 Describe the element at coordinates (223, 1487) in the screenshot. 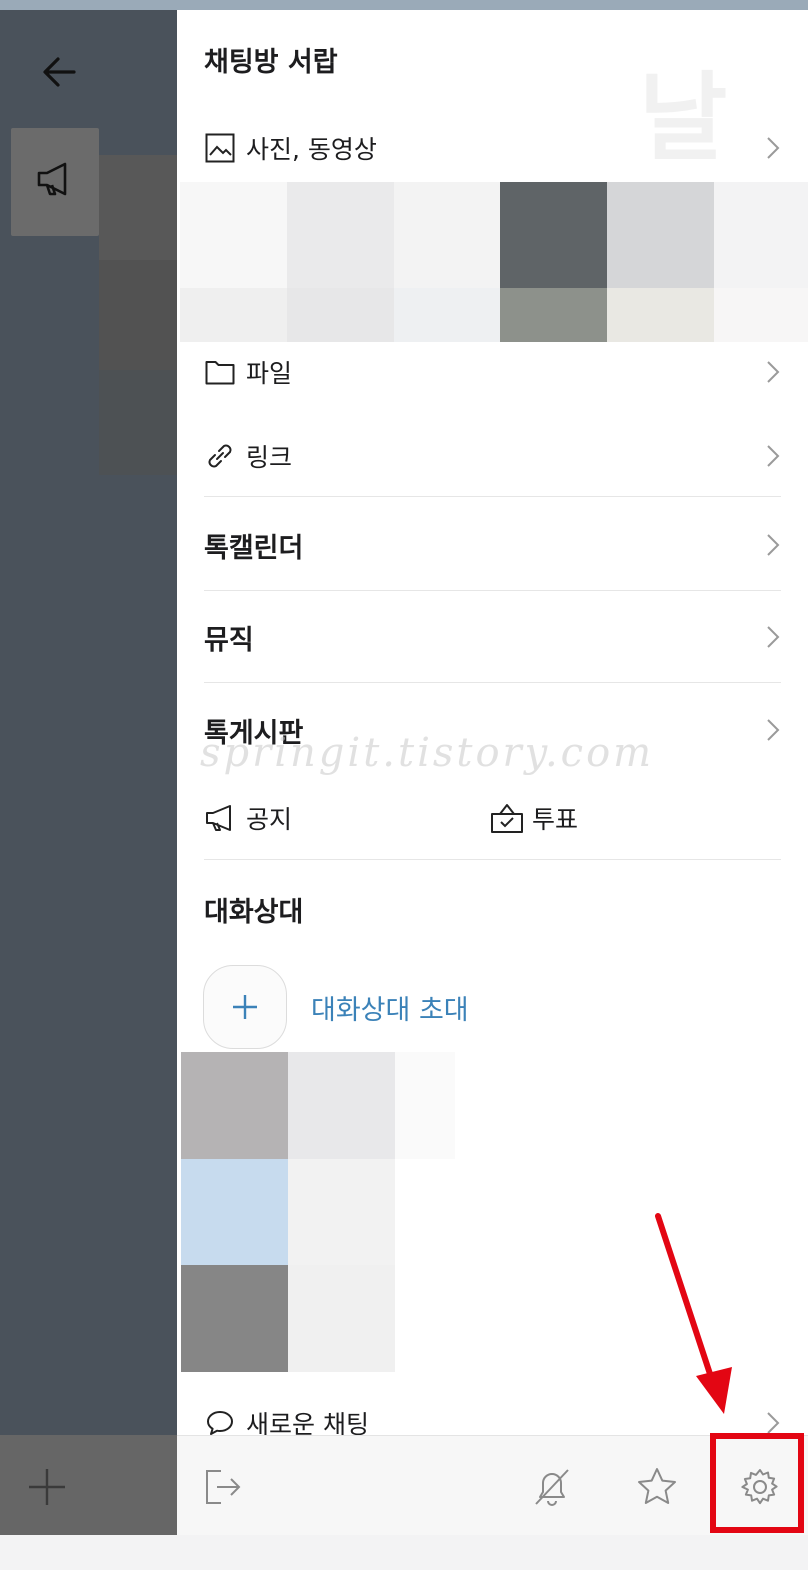

I see `exit-icon` at that location.